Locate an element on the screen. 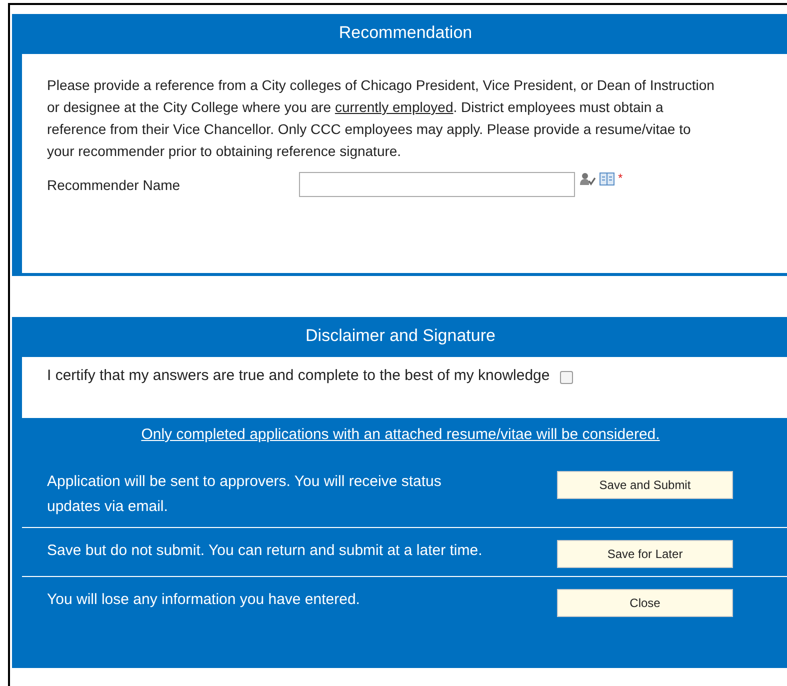 The width and height of the screenshot is (787, 686). instructions-text: Please provide a reference from a City colleges of Chicago President, Vice President, or Dean of Instruction or designee at the City College where you are currently employed. District employees must obtain a reference from their Vice Chancellor. Only CCC employees may apply. Please provide a resume/vitae to your recommender prior to obtaining reference signature. is located at coordinates (381, 118).